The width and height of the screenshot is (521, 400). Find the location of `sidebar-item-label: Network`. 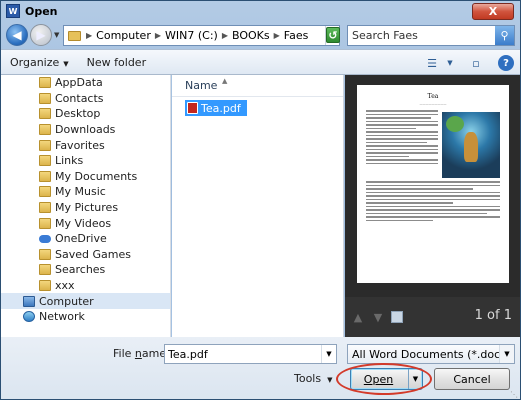

sidebar-item-label: Network is located at coordinates (62, 317).